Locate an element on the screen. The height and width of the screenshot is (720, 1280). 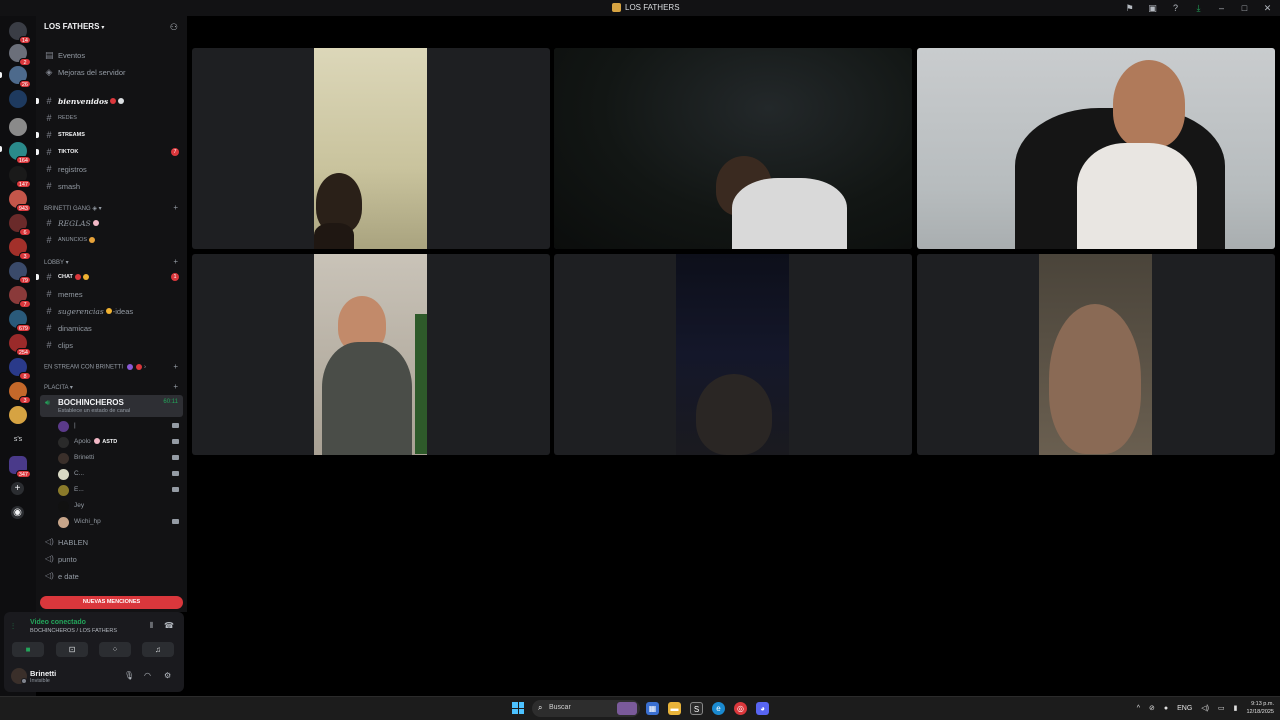
category-placita: PLACITA ▾ is located at coordinates (58, 387).